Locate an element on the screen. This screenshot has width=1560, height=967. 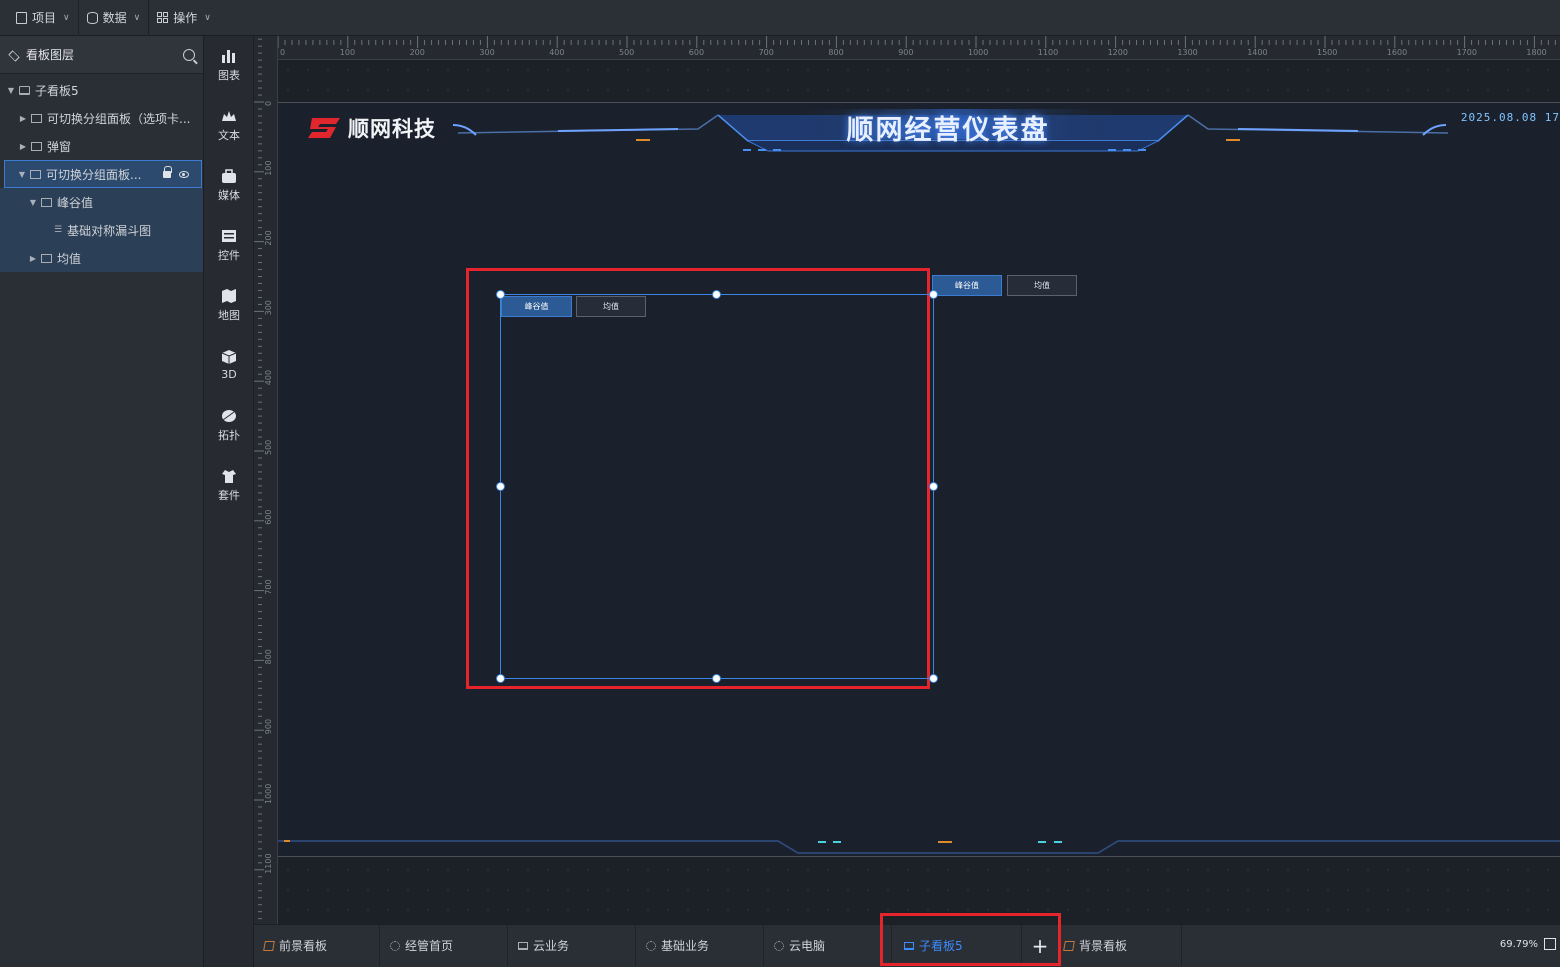
resize-handle-top-right is located at coordinates (933, 294).